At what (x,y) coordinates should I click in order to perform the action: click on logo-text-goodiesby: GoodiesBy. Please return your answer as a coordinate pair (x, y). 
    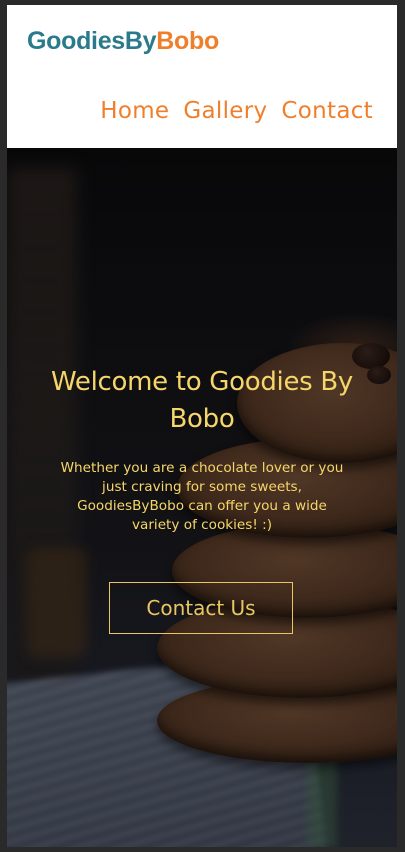
    Looking at the image, I should click on (92, 41).